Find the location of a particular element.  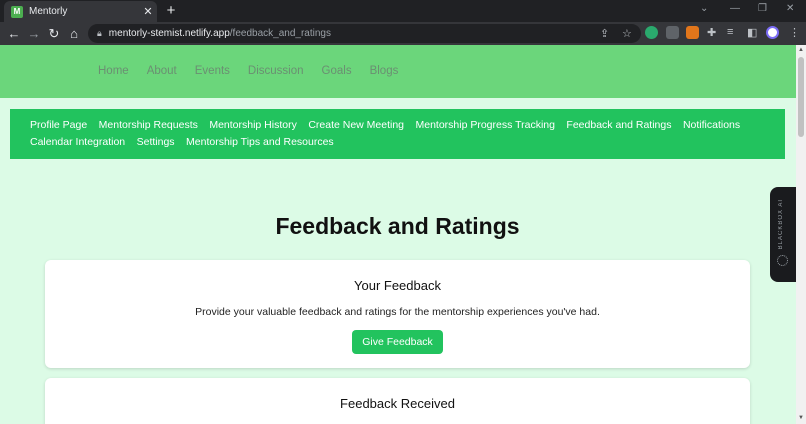

share-icon: ⇪ is located at coordinates (604, 33).